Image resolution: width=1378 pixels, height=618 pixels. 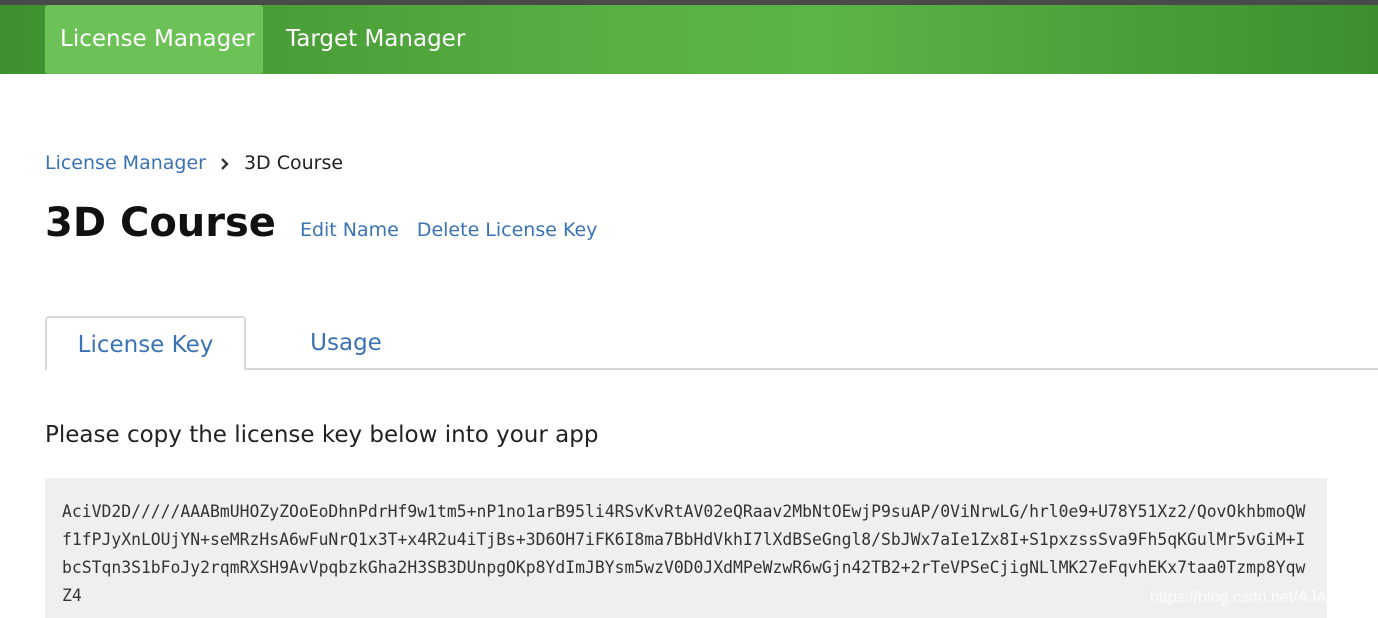 I want to click on top-navbar: License Manager Target Manager, so click(x=689, y=39).